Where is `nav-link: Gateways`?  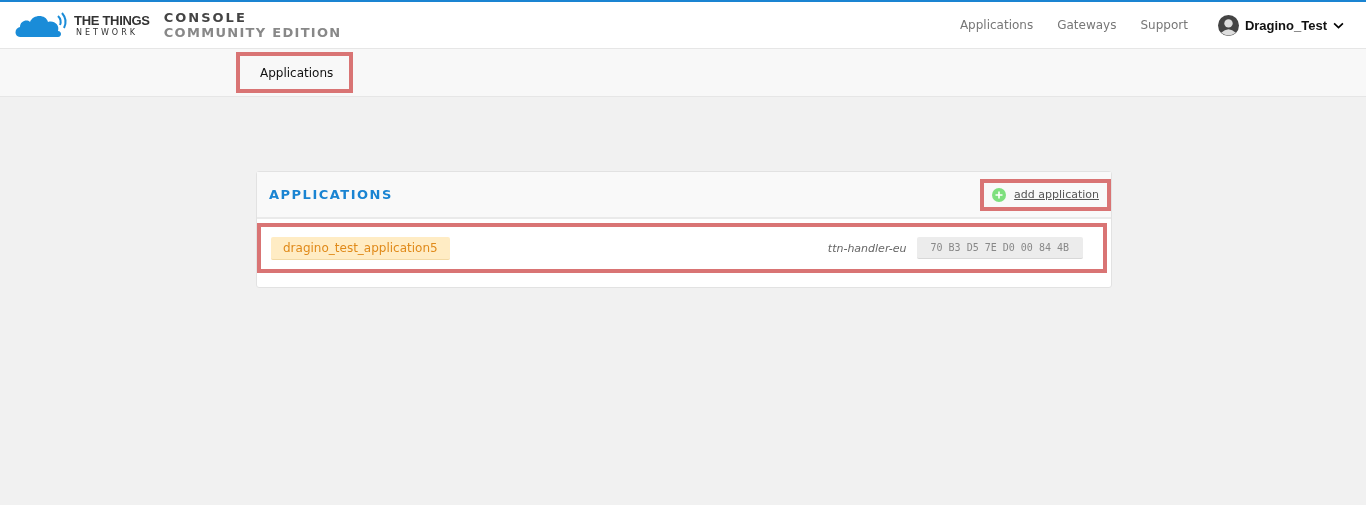
nav-link: Gateways is located at coordinates (1087, 25).